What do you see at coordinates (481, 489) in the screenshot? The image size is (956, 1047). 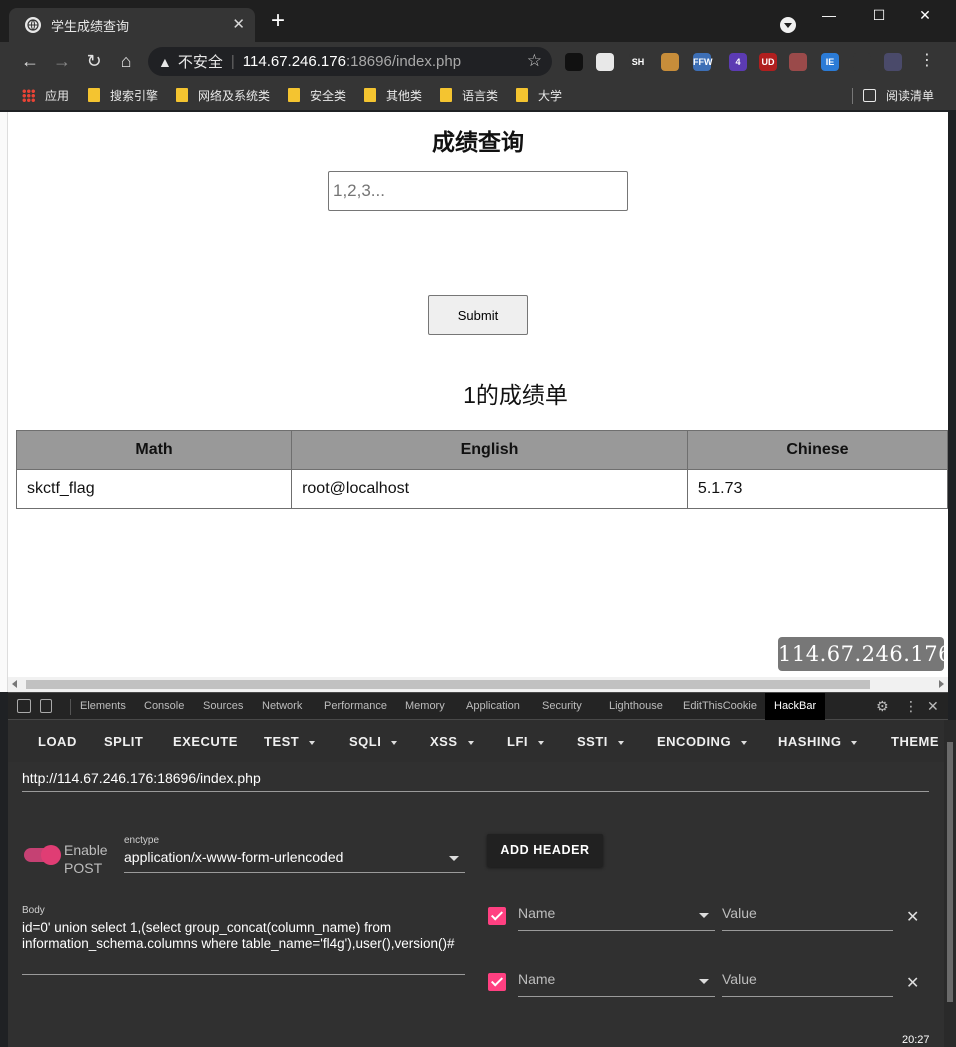 I see `table-row: skctf_flag root@localhost 5.1.73` at bounding box center [481, 489].